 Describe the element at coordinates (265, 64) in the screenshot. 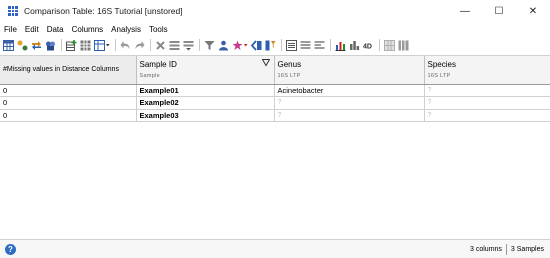

I see `column-filter-dropdown-icon` at that location.